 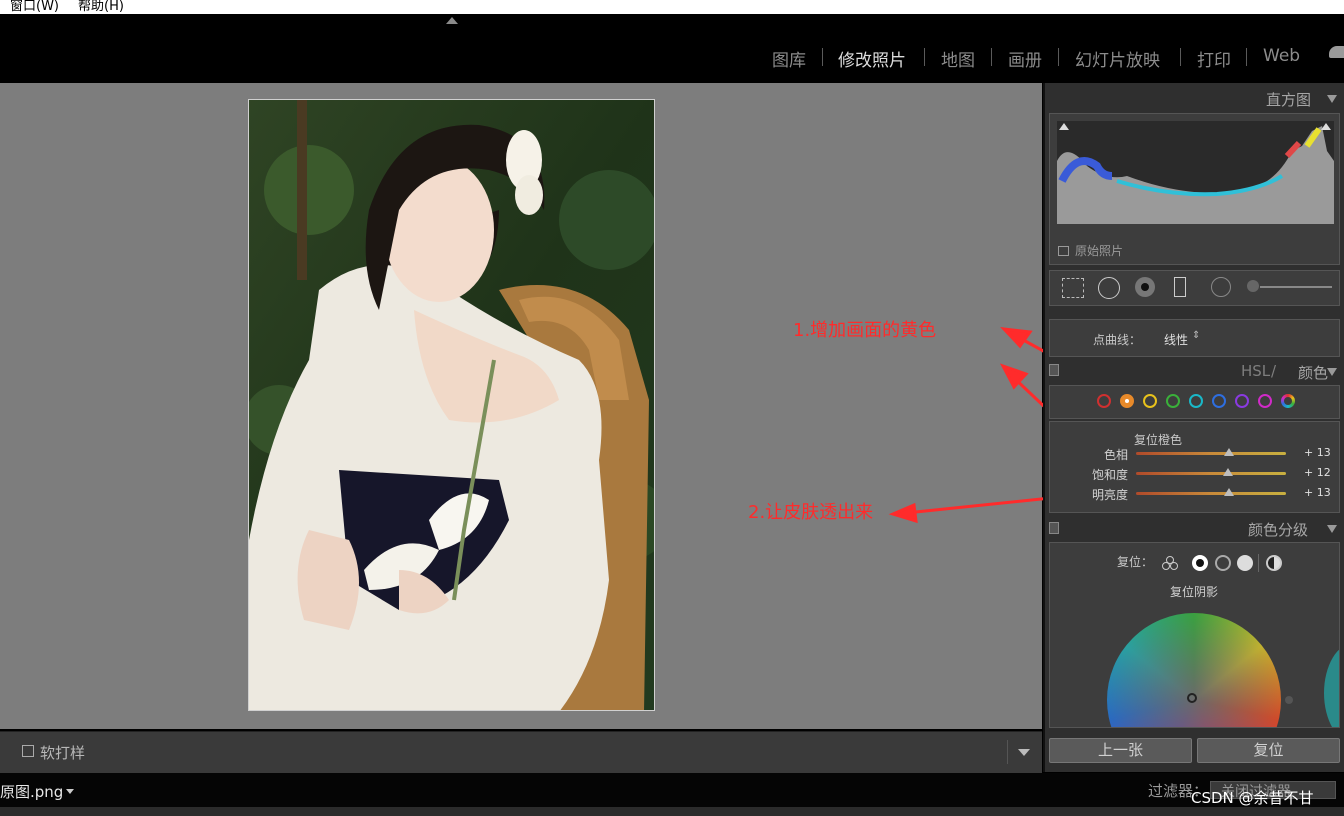 What do you see at coordinates (1288, 99) in the screenshot?
I see `histogram-title: 直方图` at bounding box center [1288, 99].